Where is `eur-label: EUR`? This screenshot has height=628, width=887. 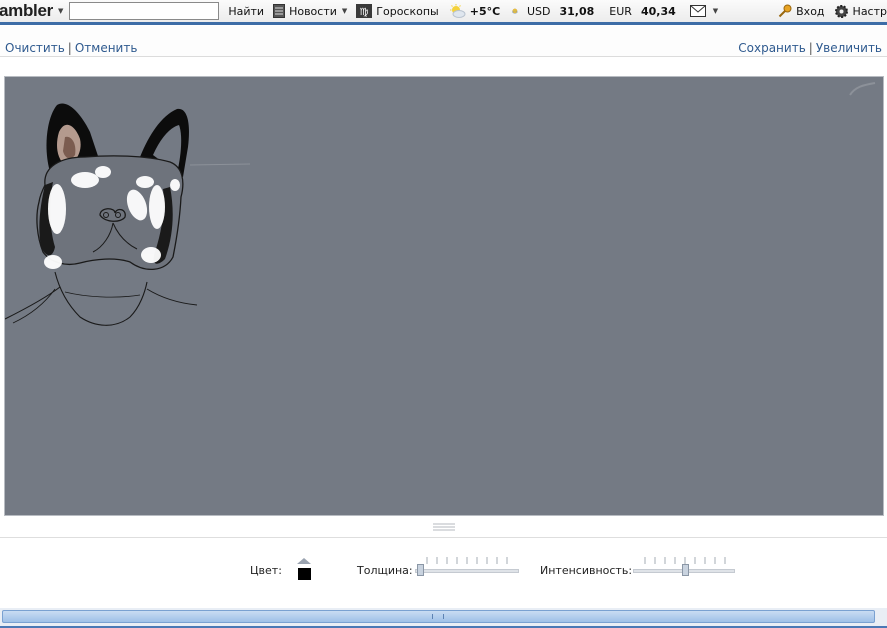
eur-label: EUR is located at coordinates (620, 11).